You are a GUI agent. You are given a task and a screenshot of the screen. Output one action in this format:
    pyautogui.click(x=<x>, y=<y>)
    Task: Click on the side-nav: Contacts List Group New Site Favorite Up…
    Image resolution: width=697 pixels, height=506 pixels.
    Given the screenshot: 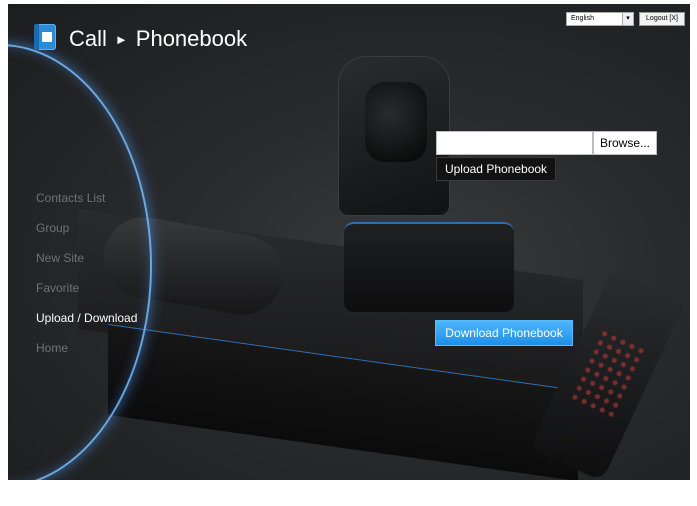 What is the action you would take?
    pyautogui.click(x=86, y=280)
    